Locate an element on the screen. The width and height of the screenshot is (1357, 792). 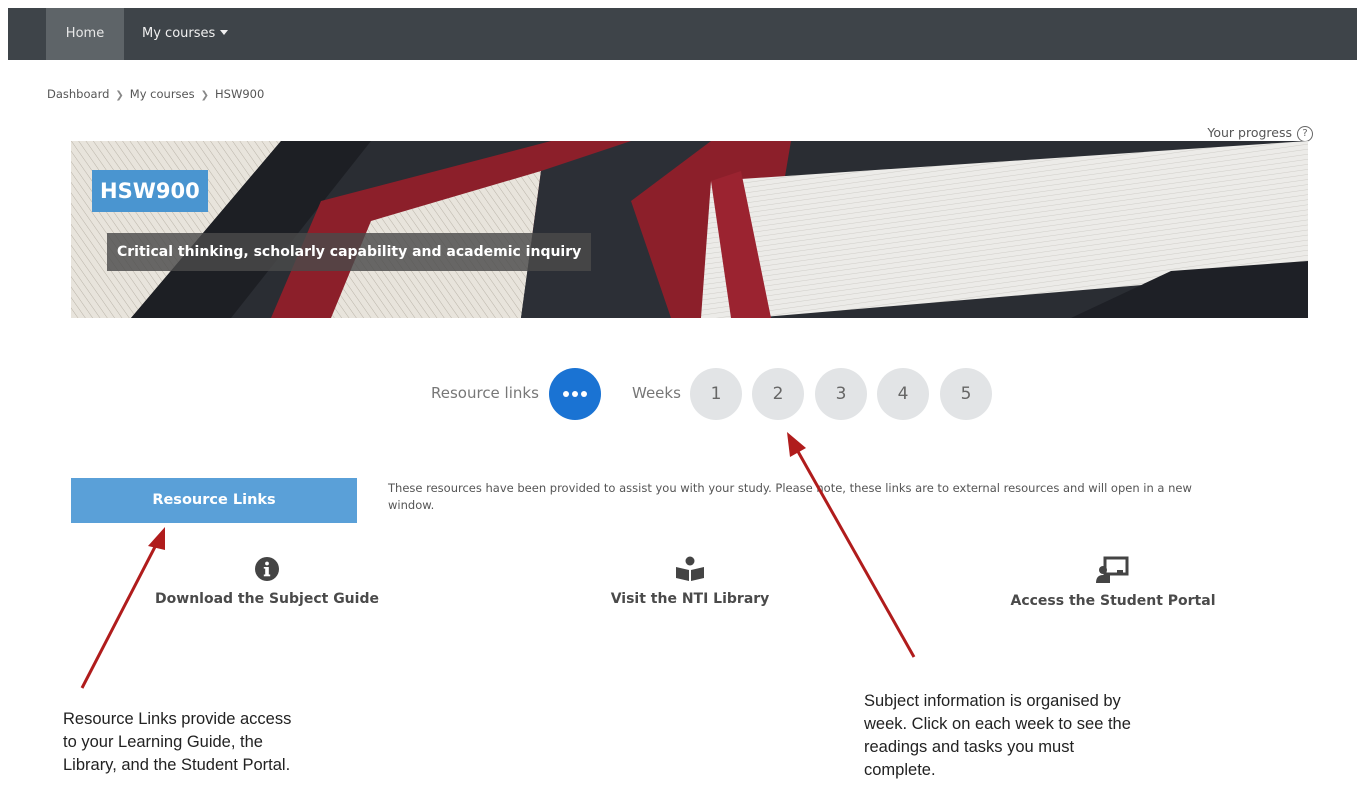
access-student-portal-link: Access the Student Portal is located at coordinates (1113, 582).